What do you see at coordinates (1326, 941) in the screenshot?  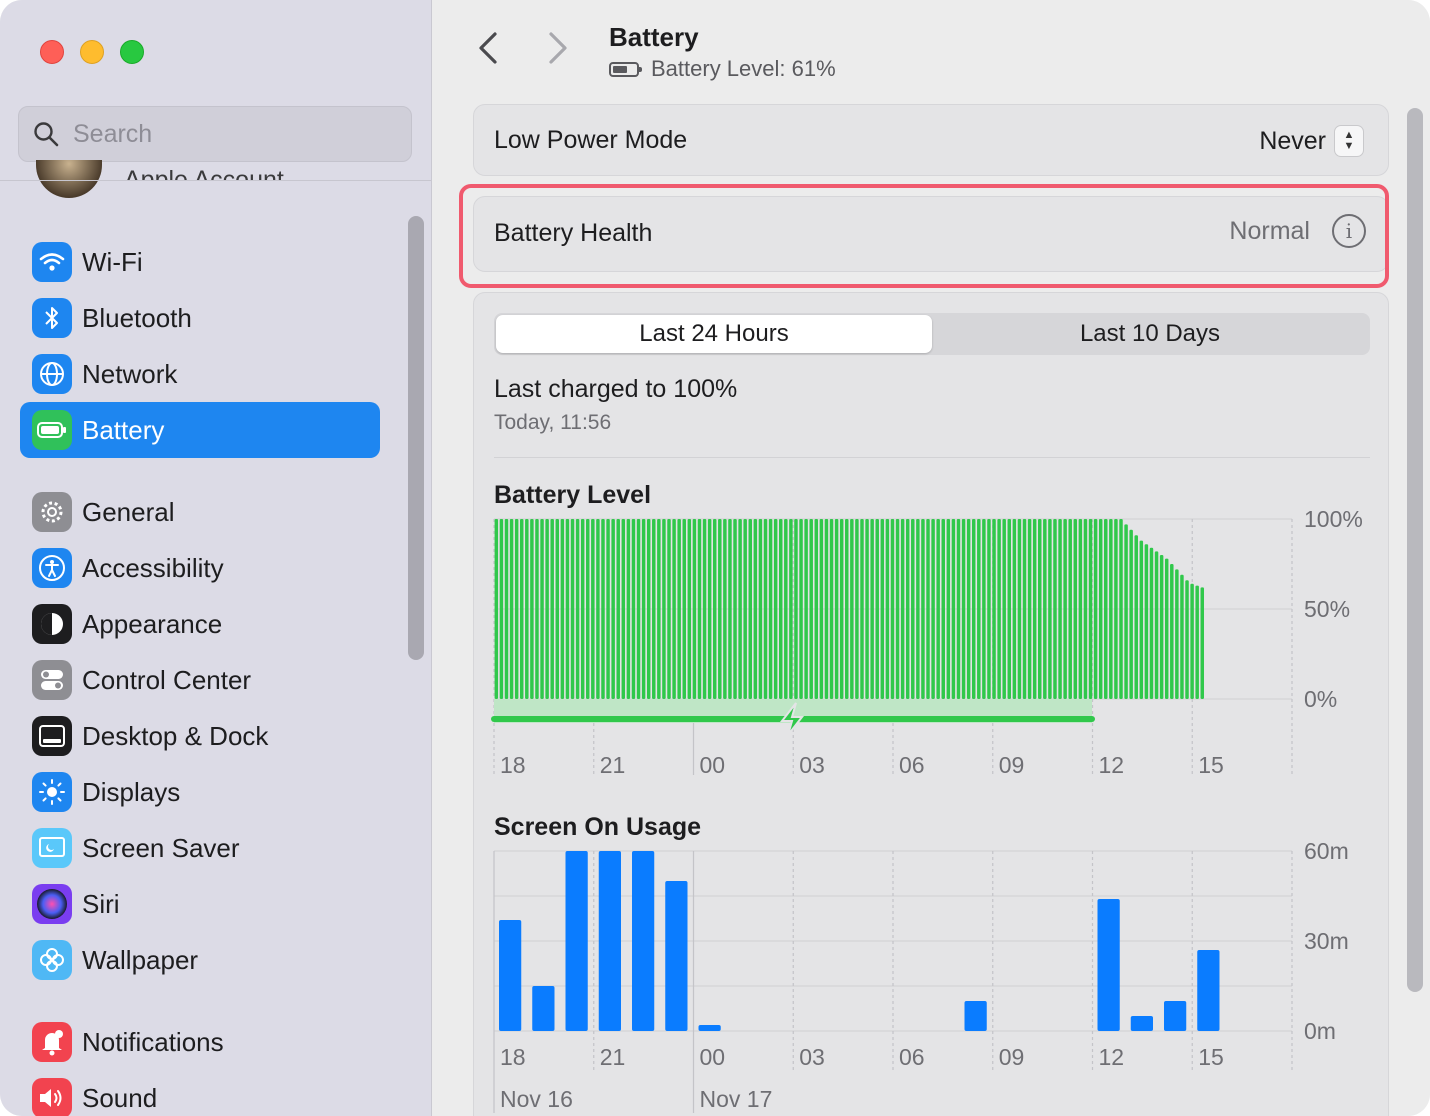 I see `y-tick-label: 30m` at bounding box center [1326, 941].